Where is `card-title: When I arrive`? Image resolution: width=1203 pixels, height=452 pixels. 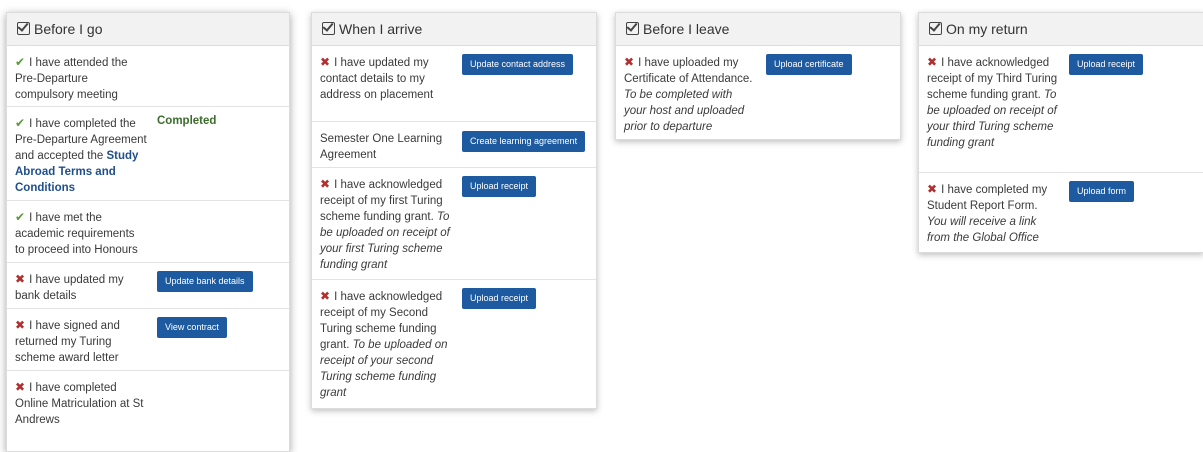
card-title: When I arrive is located at coordinates (381, 29).